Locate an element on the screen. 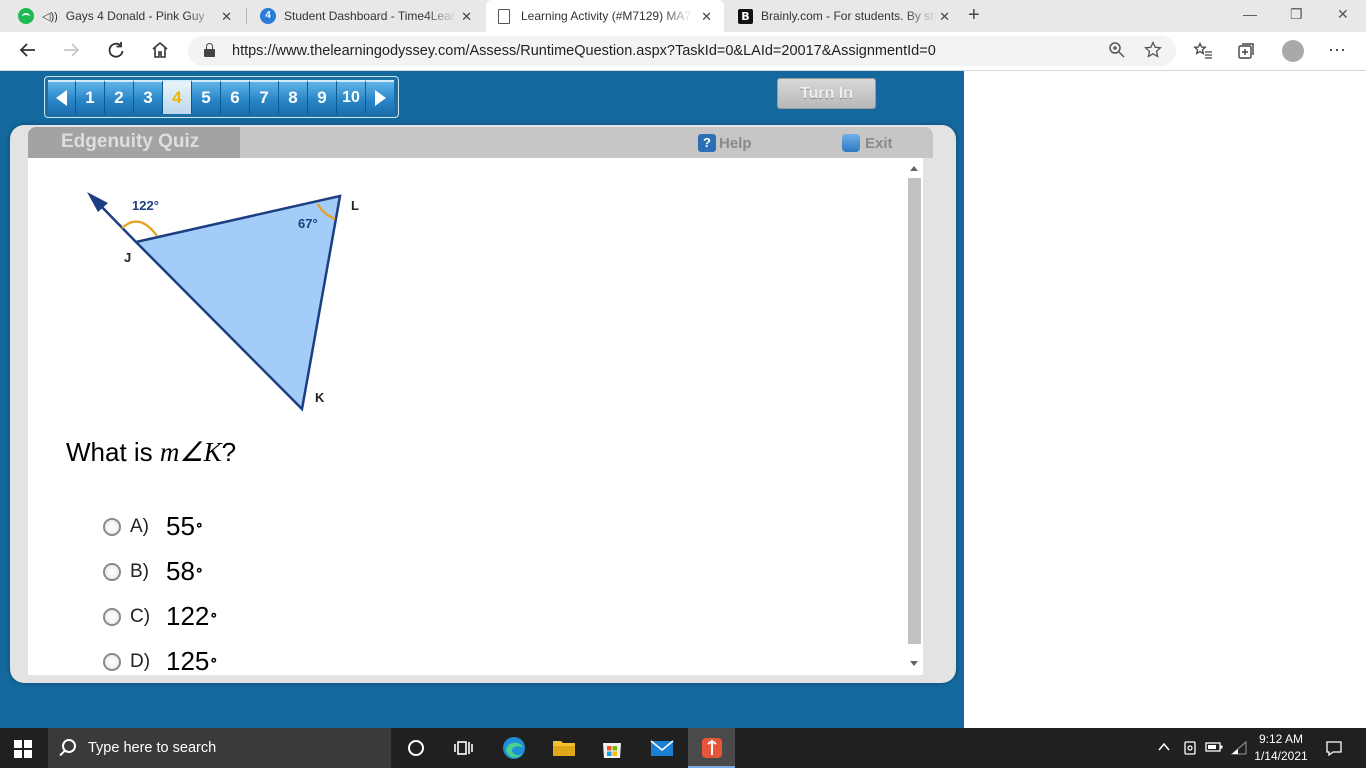 The height and width of the screenshot is (768, 1366). chevron-up-icon is located at coordinates (1164, 748).